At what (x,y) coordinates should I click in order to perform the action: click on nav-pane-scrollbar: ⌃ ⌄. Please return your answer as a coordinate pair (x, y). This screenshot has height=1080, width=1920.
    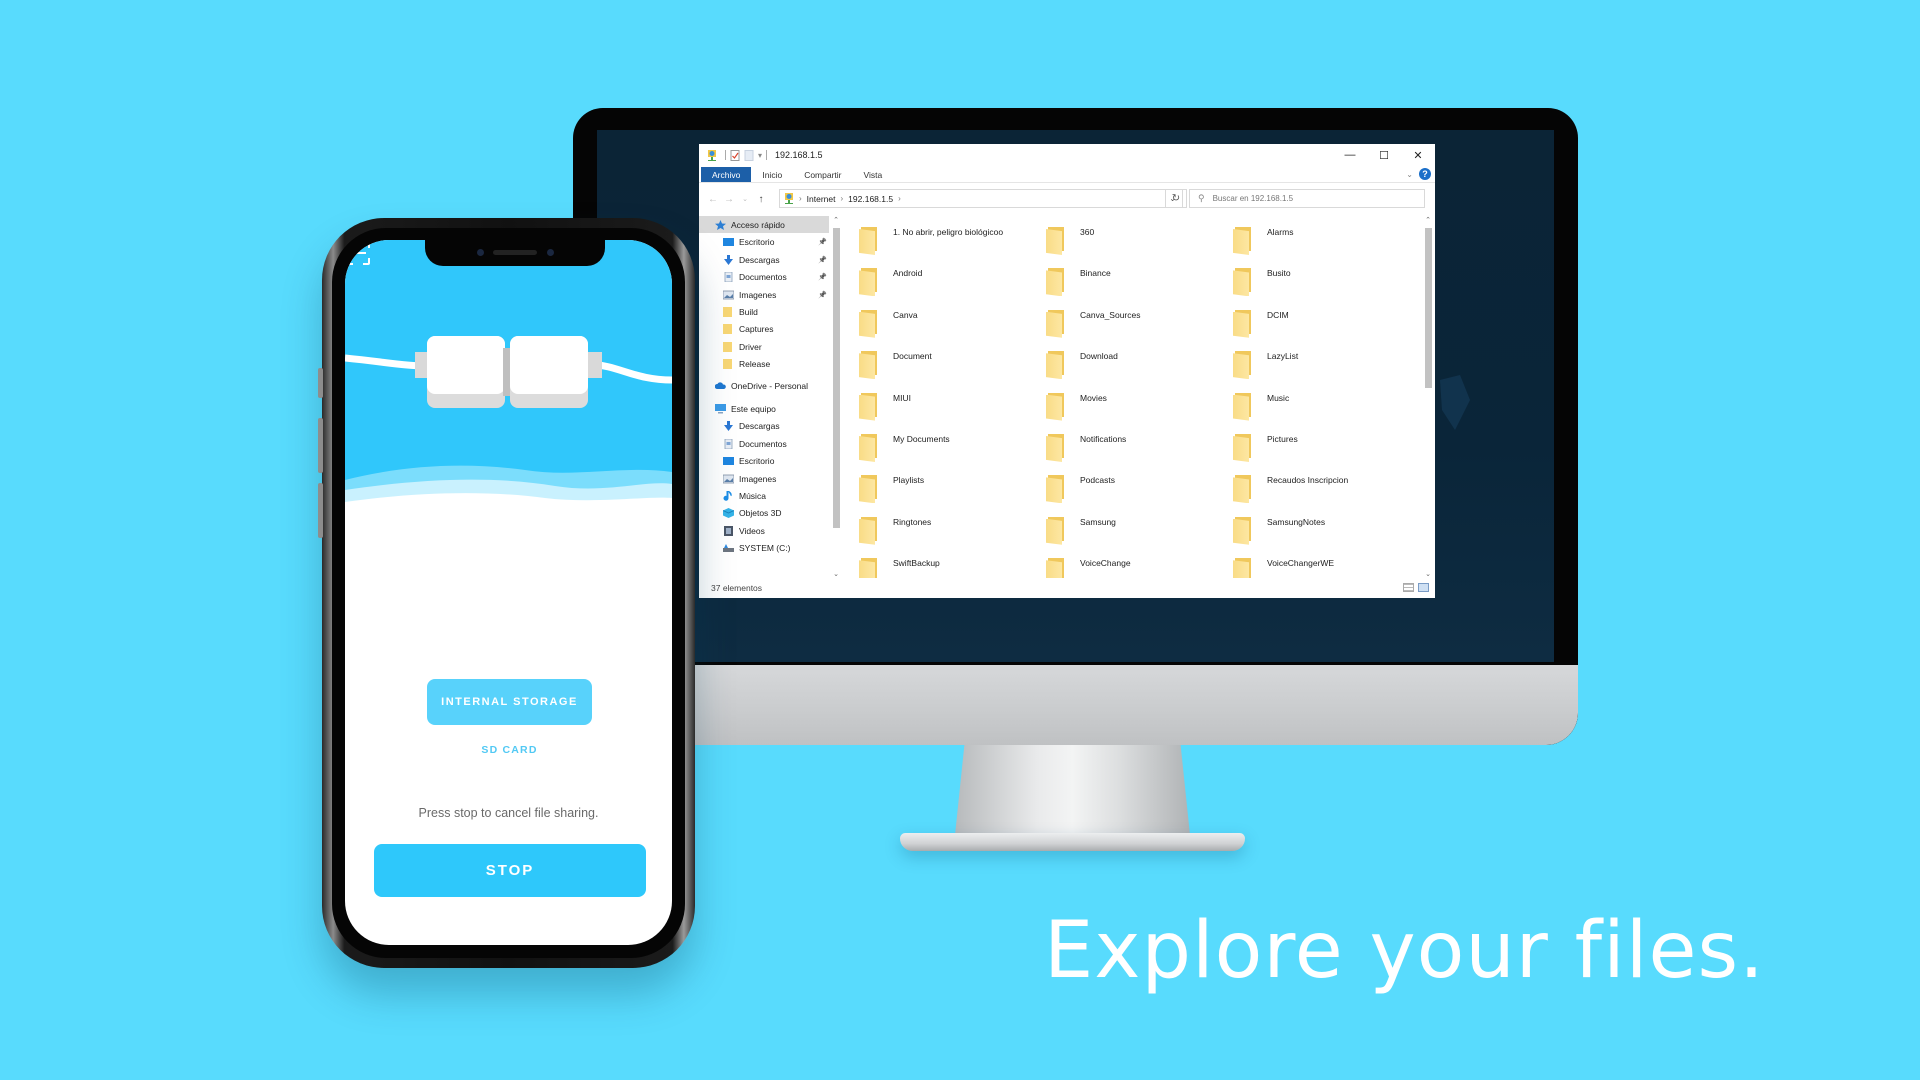
    Looking at the image, I should click on (836, 397).